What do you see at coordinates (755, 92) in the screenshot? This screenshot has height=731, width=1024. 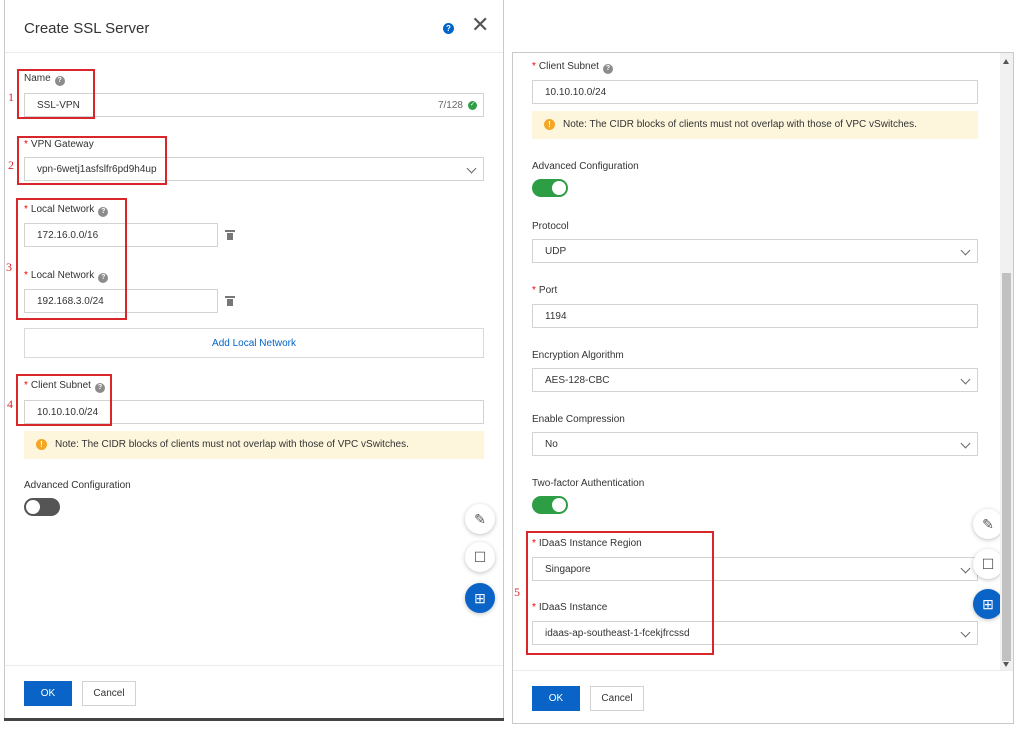 I see `client-subnet-input: 10.10.10.0/24` at bounding box center [755, 92].